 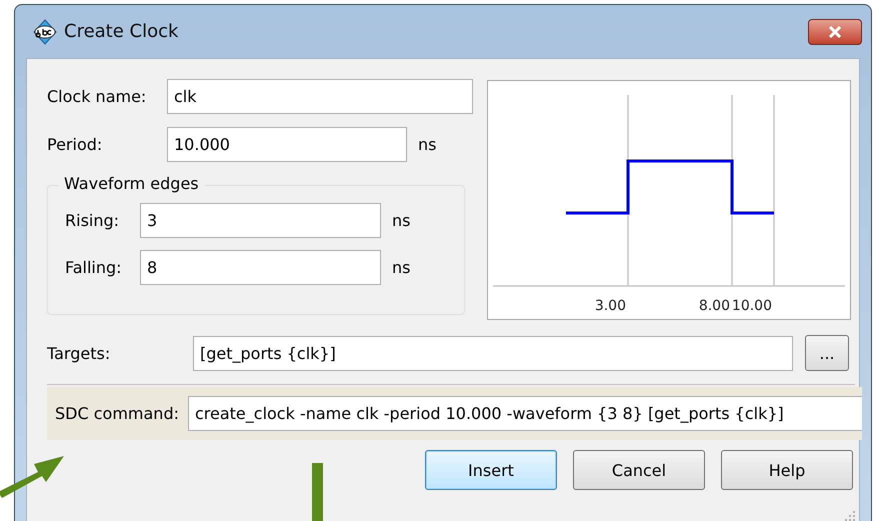 What do you see at coordinates (491, 470) in the screenshot?
I see `dialog-button: Insert` at bounding box center [491, 470].